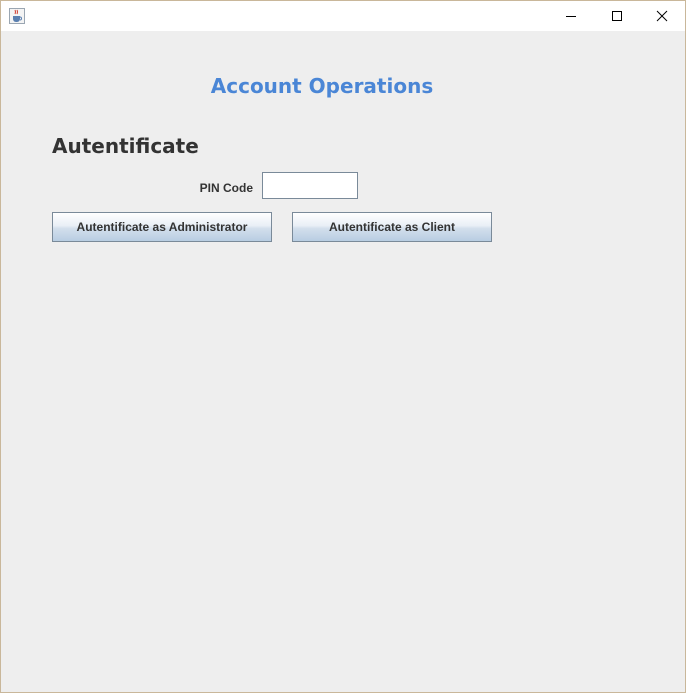 This screenshot has width=686, height=693. I want to click on java-cup-icon, so click(17, 16).